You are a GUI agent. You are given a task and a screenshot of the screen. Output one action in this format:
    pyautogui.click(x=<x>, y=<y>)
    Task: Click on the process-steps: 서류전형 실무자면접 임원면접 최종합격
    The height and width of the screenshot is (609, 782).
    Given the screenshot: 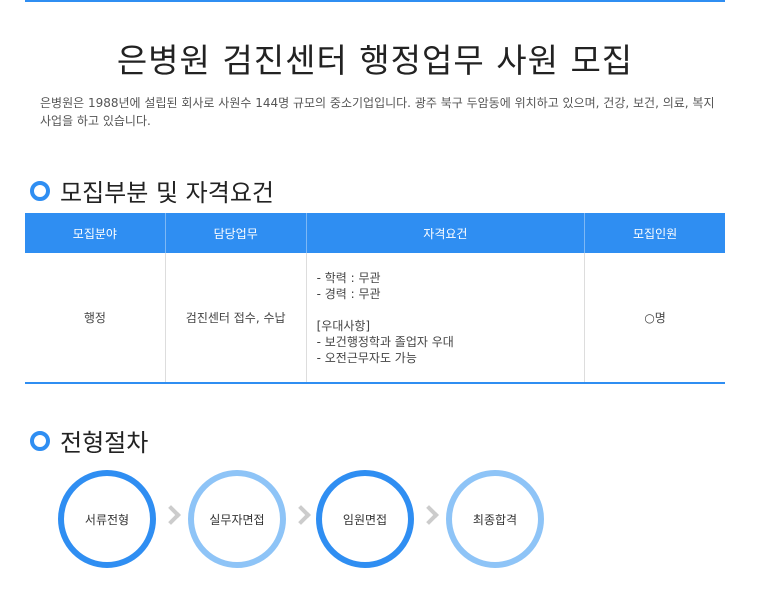 What is the action you would take?
    pyautogui.click(x=358, y=520)
    